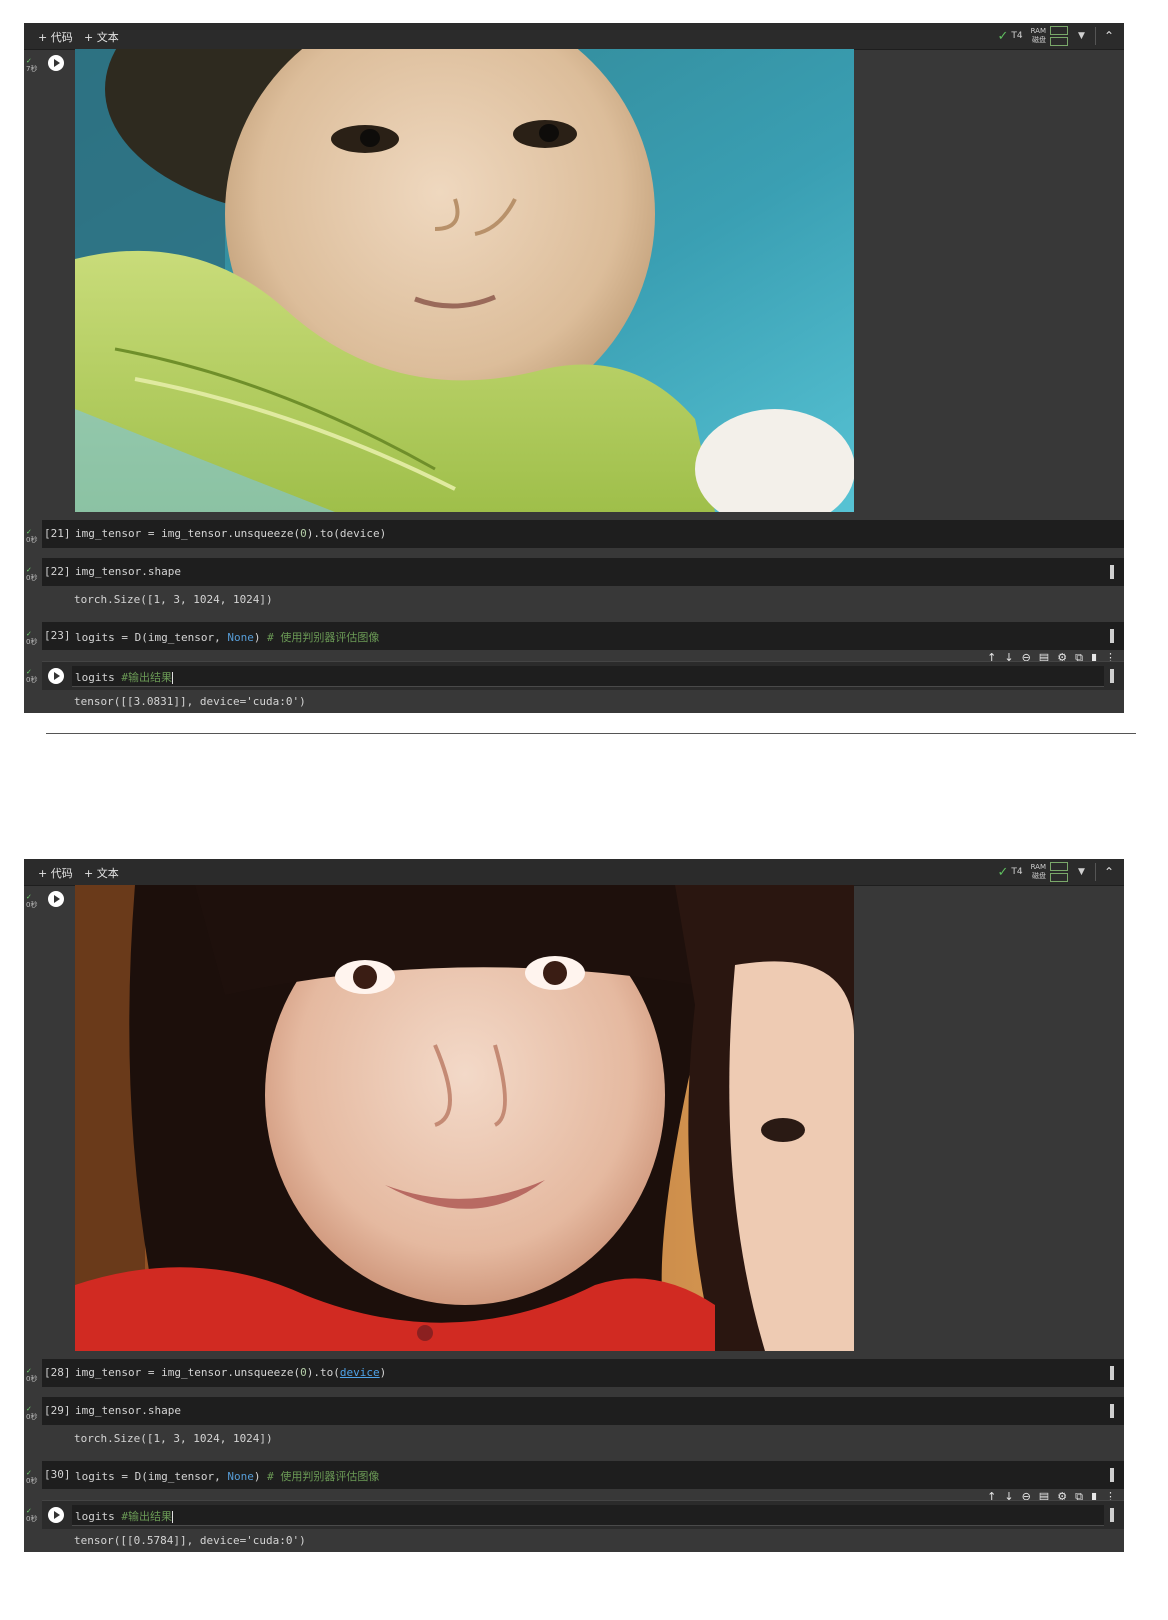  I want to click on code-cell: [29] img_tensor.shape, so click(583, 1411).